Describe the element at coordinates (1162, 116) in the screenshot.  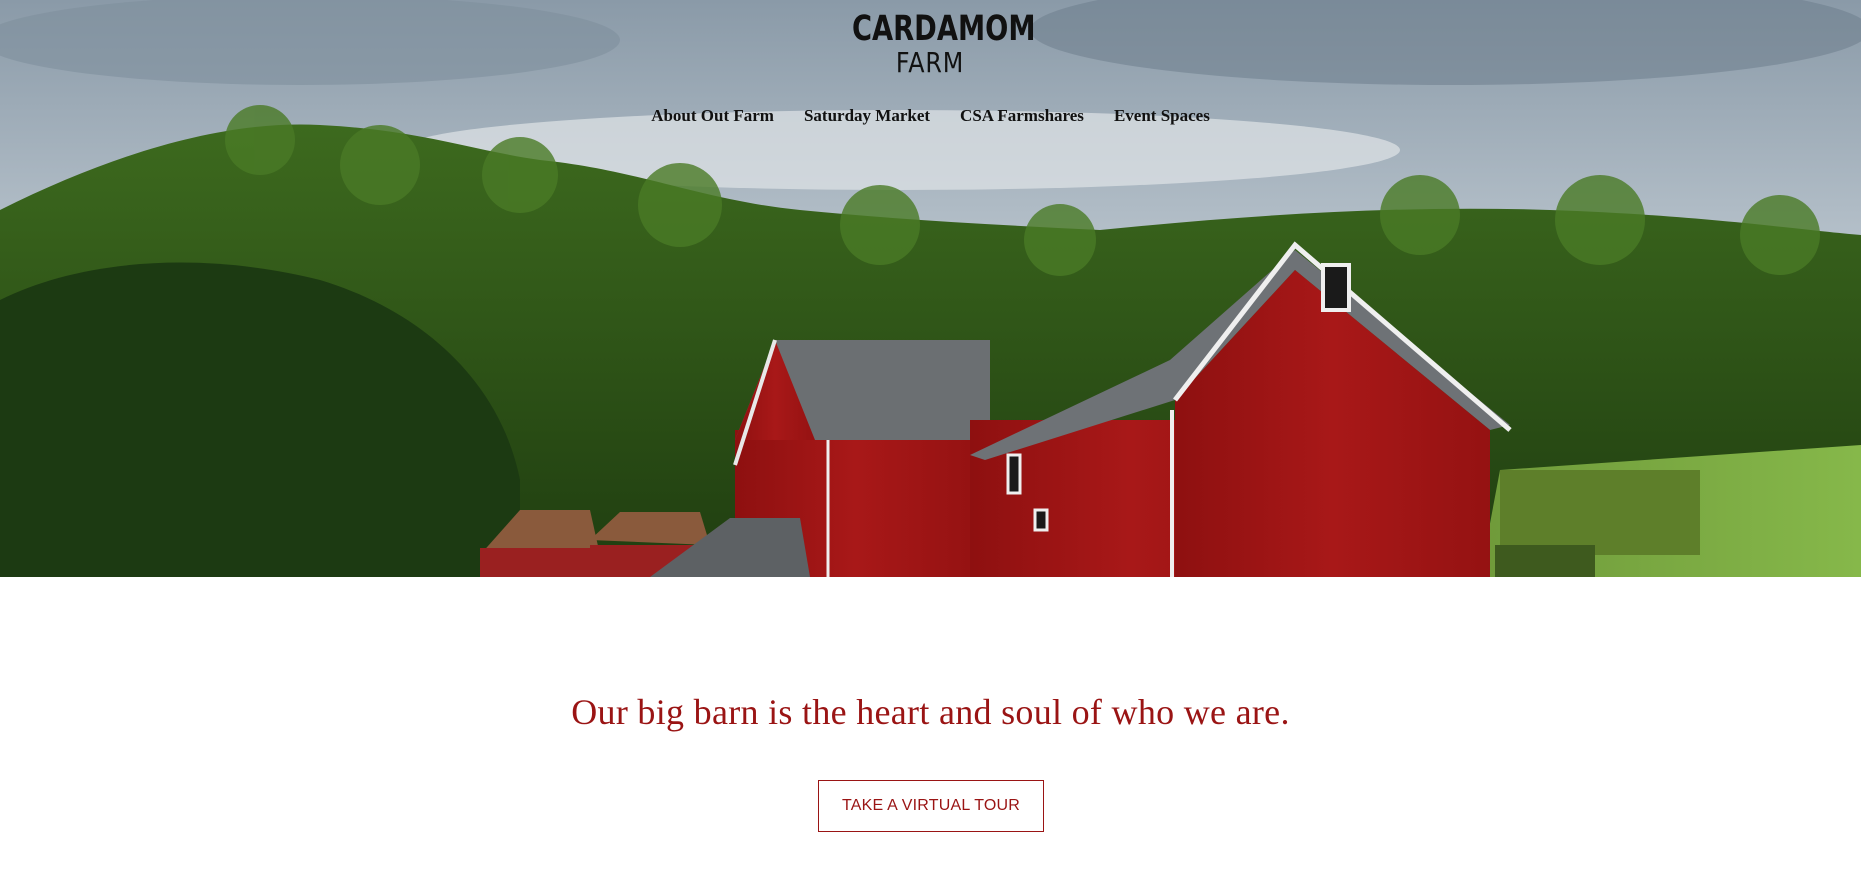
I see `nav-item-event-spaces: Event Spaces` at that location.